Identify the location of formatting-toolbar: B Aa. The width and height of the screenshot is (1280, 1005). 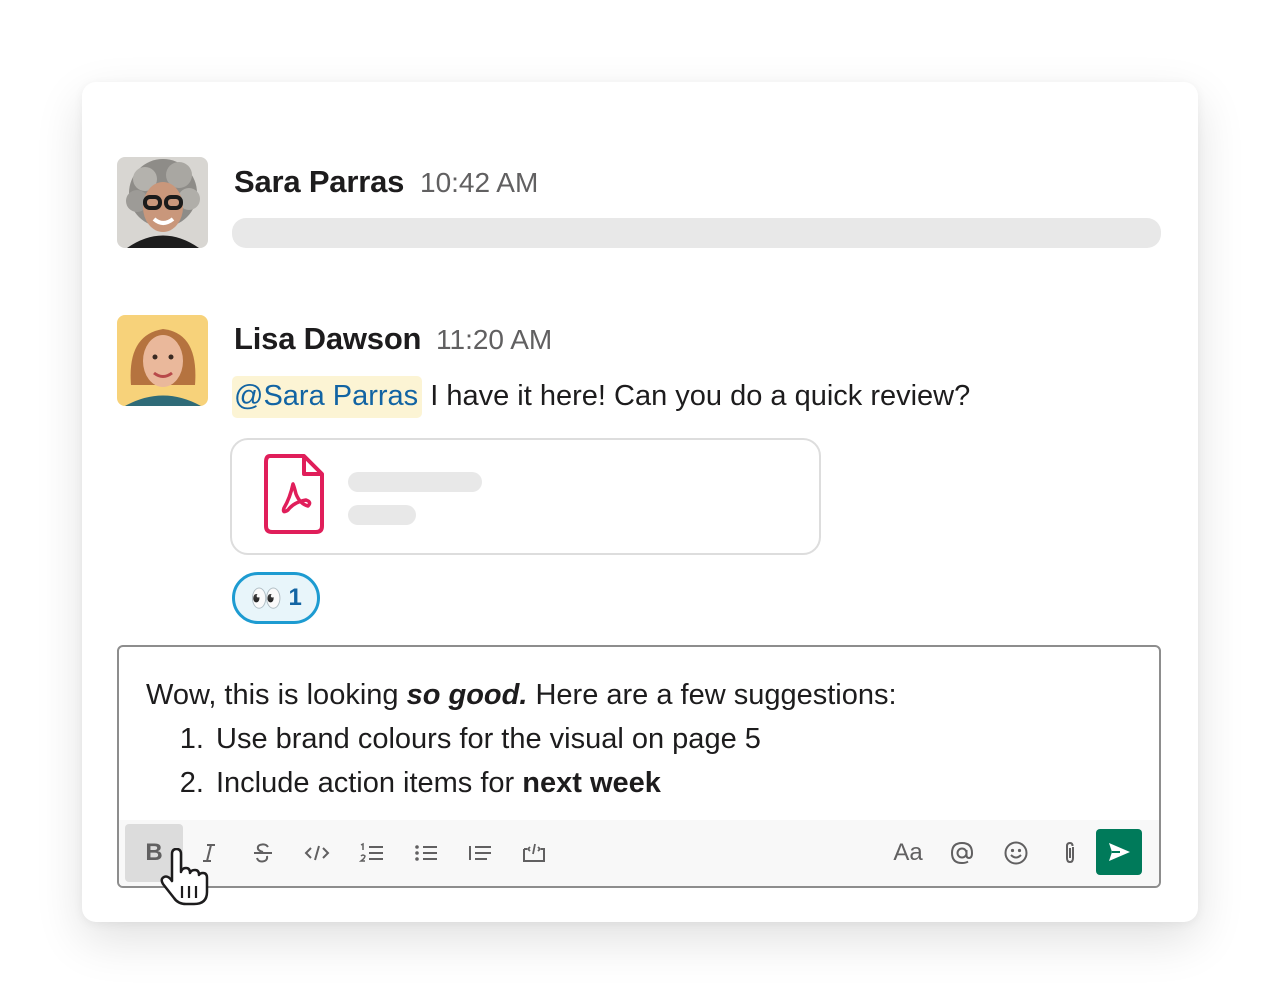
(639, 853).